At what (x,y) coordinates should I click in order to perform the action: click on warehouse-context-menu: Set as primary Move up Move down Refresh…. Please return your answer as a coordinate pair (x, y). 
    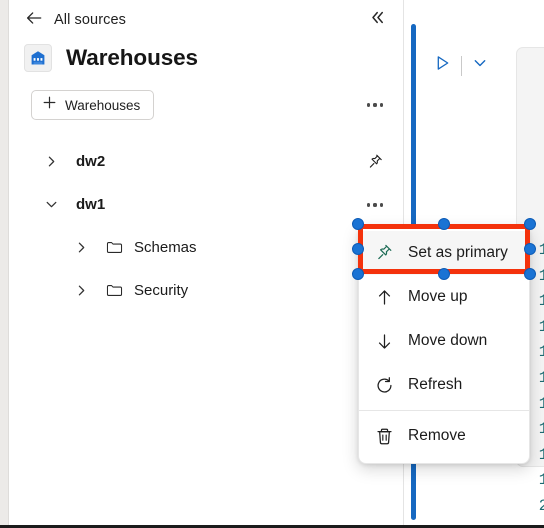
    Looking at the image, I should click on (444, 345).